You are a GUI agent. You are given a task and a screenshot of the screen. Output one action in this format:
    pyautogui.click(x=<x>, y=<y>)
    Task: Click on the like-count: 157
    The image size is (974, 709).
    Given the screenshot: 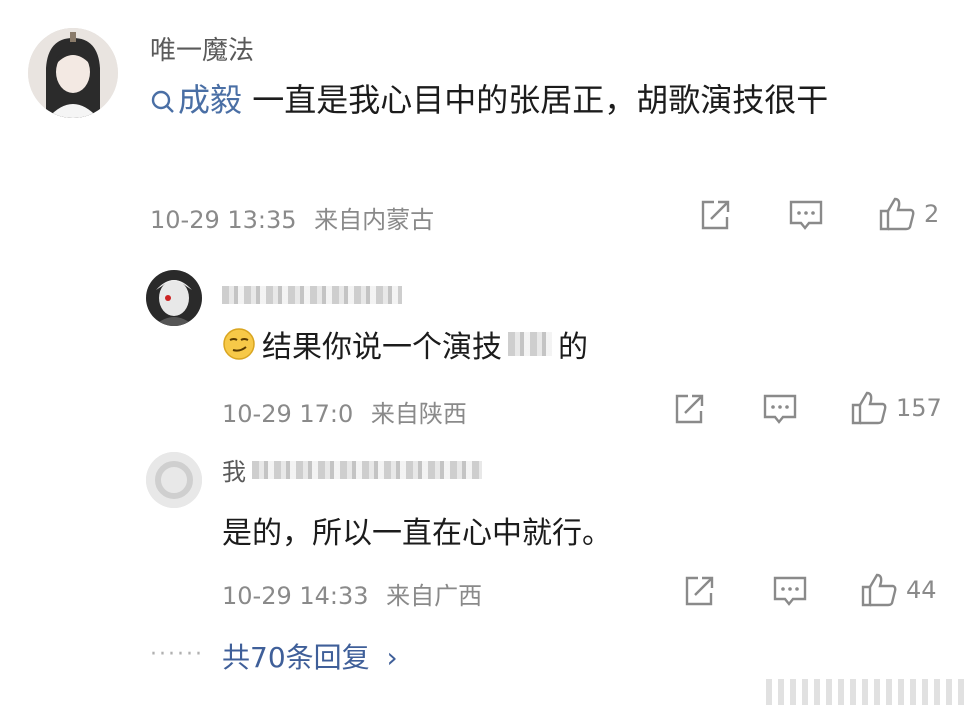 What is the action you would take?
    pyautogui.click(x=919, y=408)
    